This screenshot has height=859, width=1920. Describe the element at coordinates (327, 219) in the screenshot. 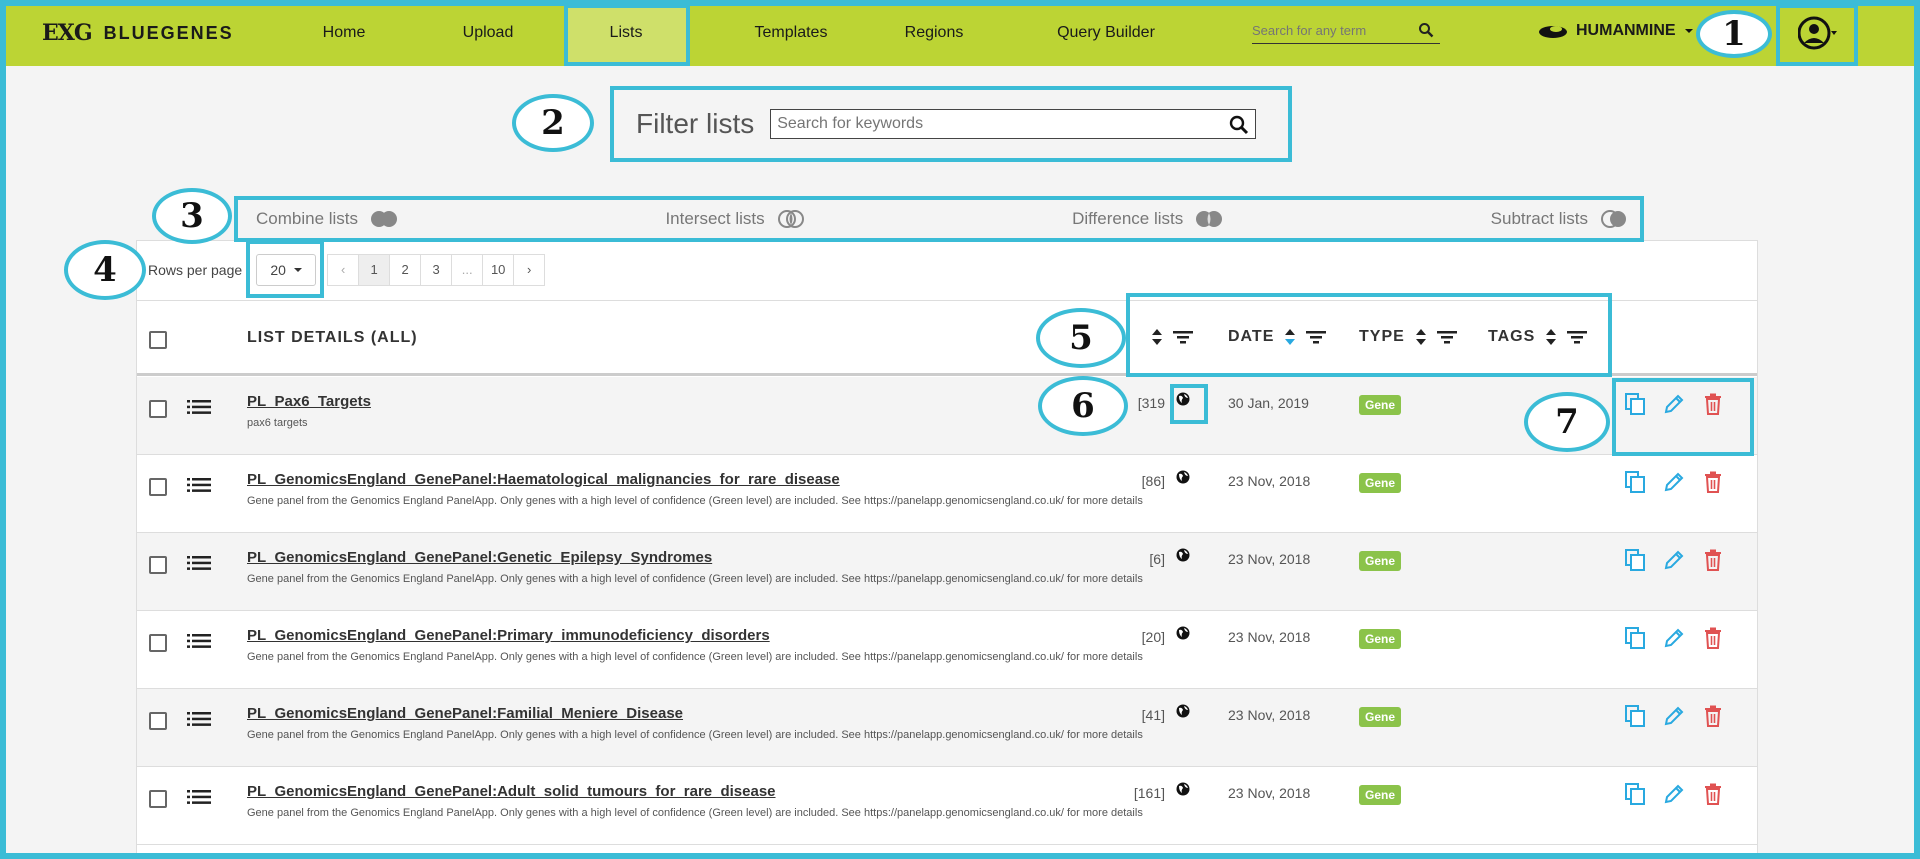

I see `combine-lists: Combine lists` at that location.